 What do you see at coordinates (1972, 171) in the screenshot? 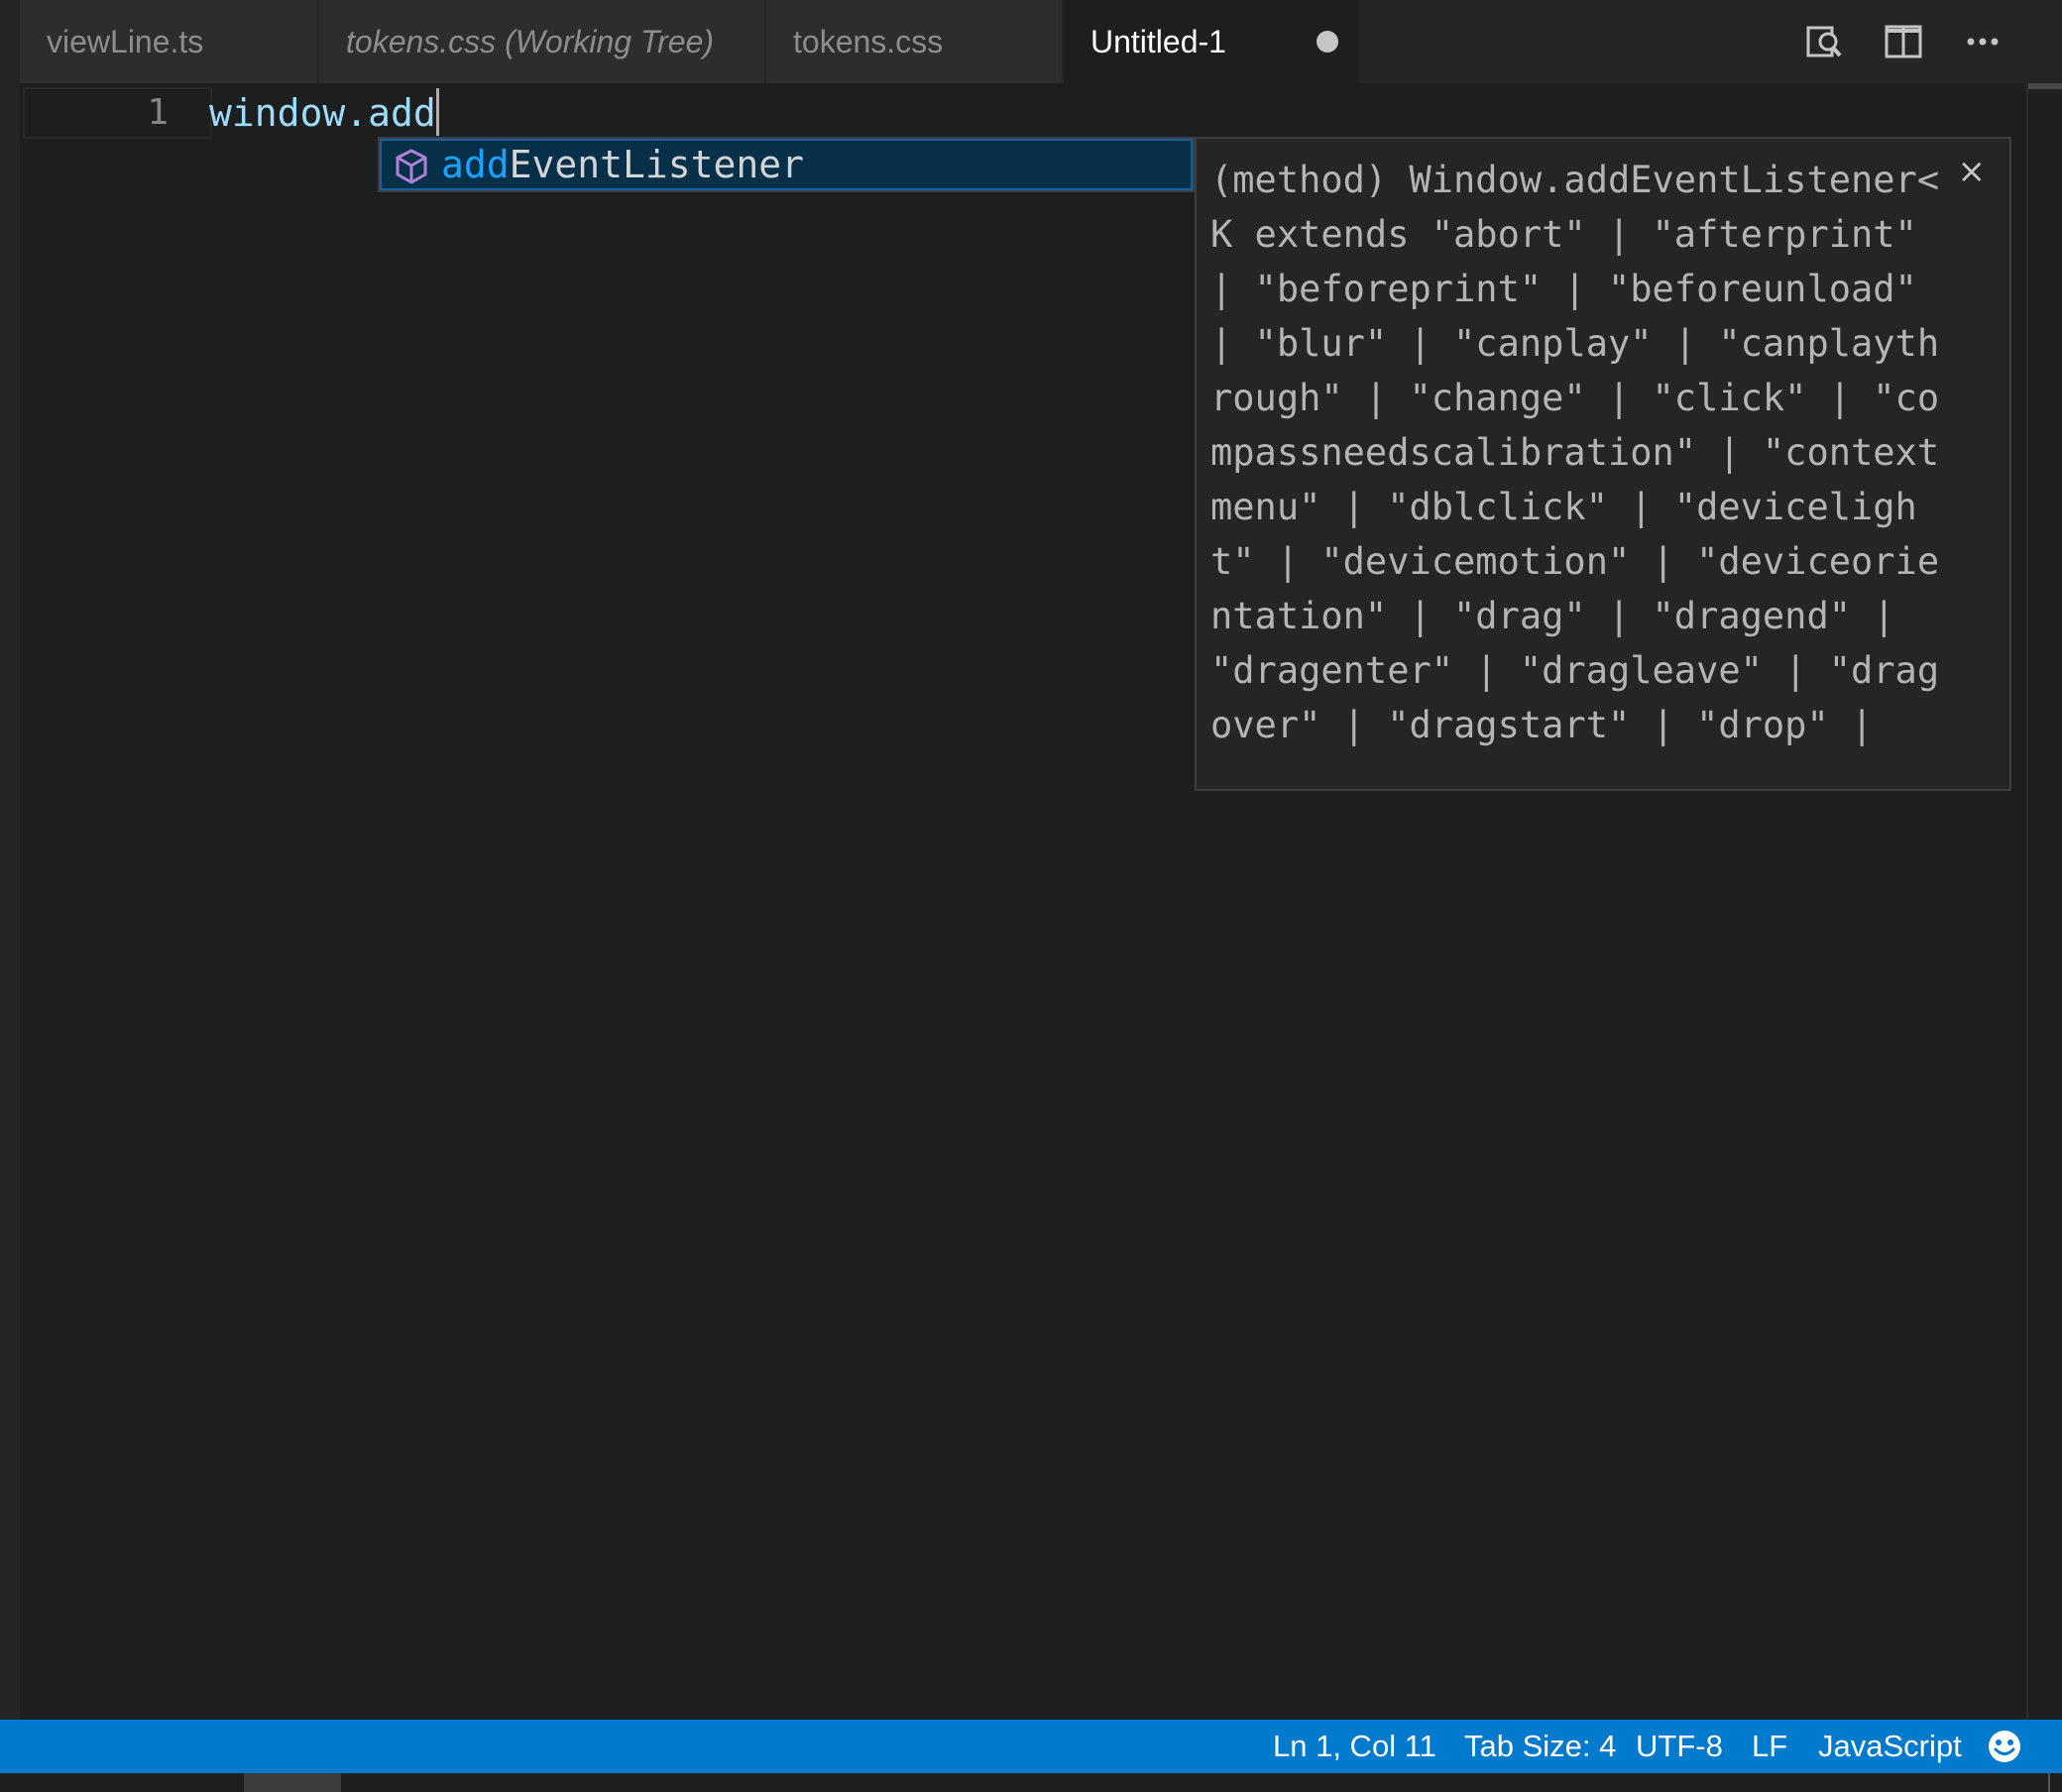
I see `close-icon: ×` at bounding box center [1972, 171].